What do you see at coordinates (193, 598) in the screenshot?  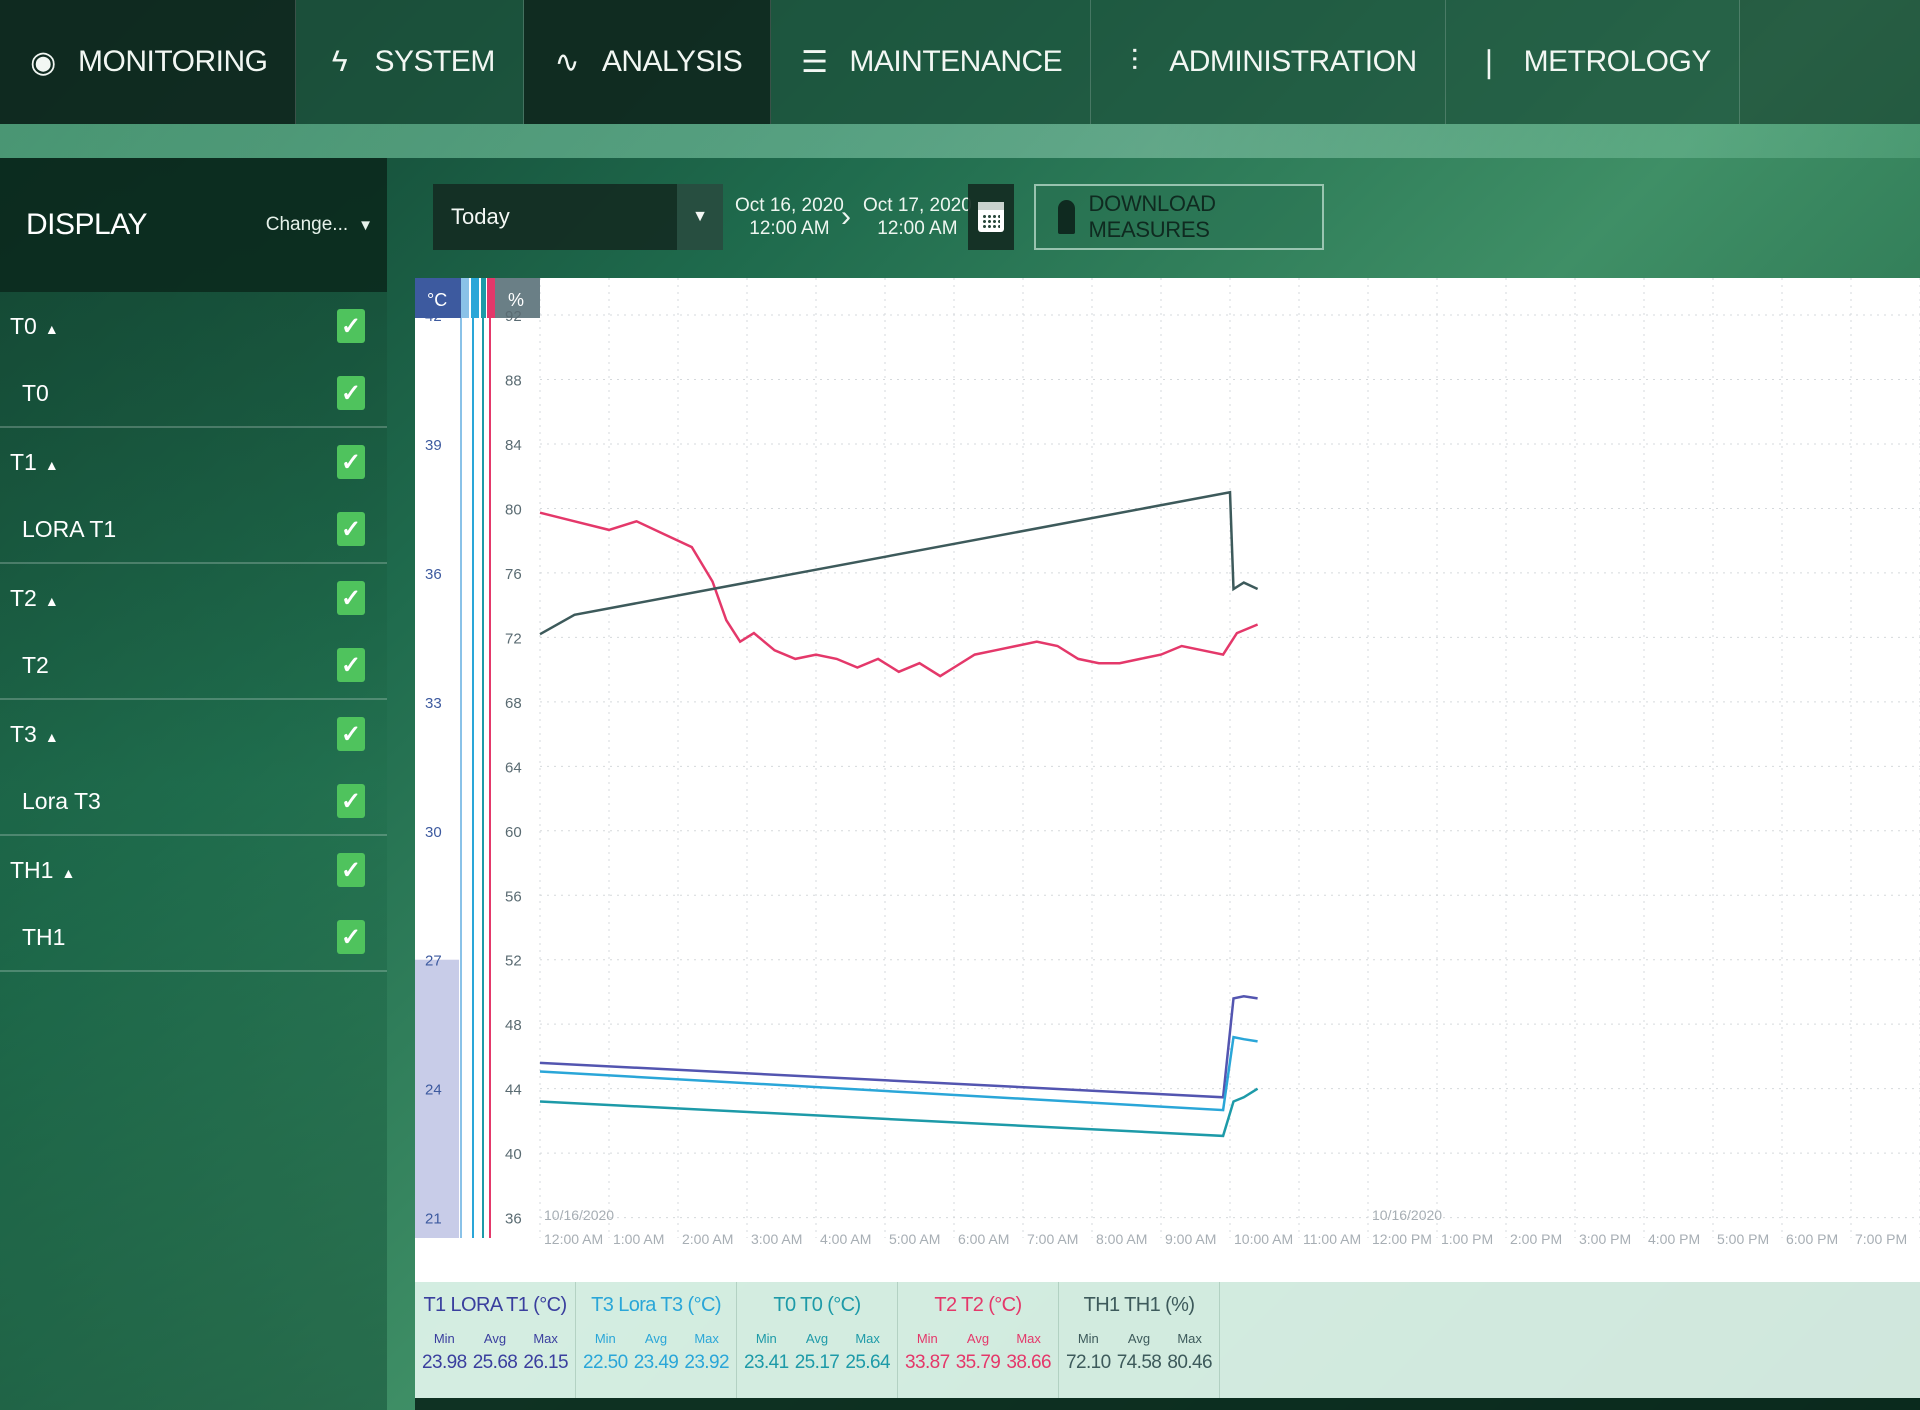 I see `sensor-group-t2: T2 ▲ ✓` at bounding box center [193, 598].